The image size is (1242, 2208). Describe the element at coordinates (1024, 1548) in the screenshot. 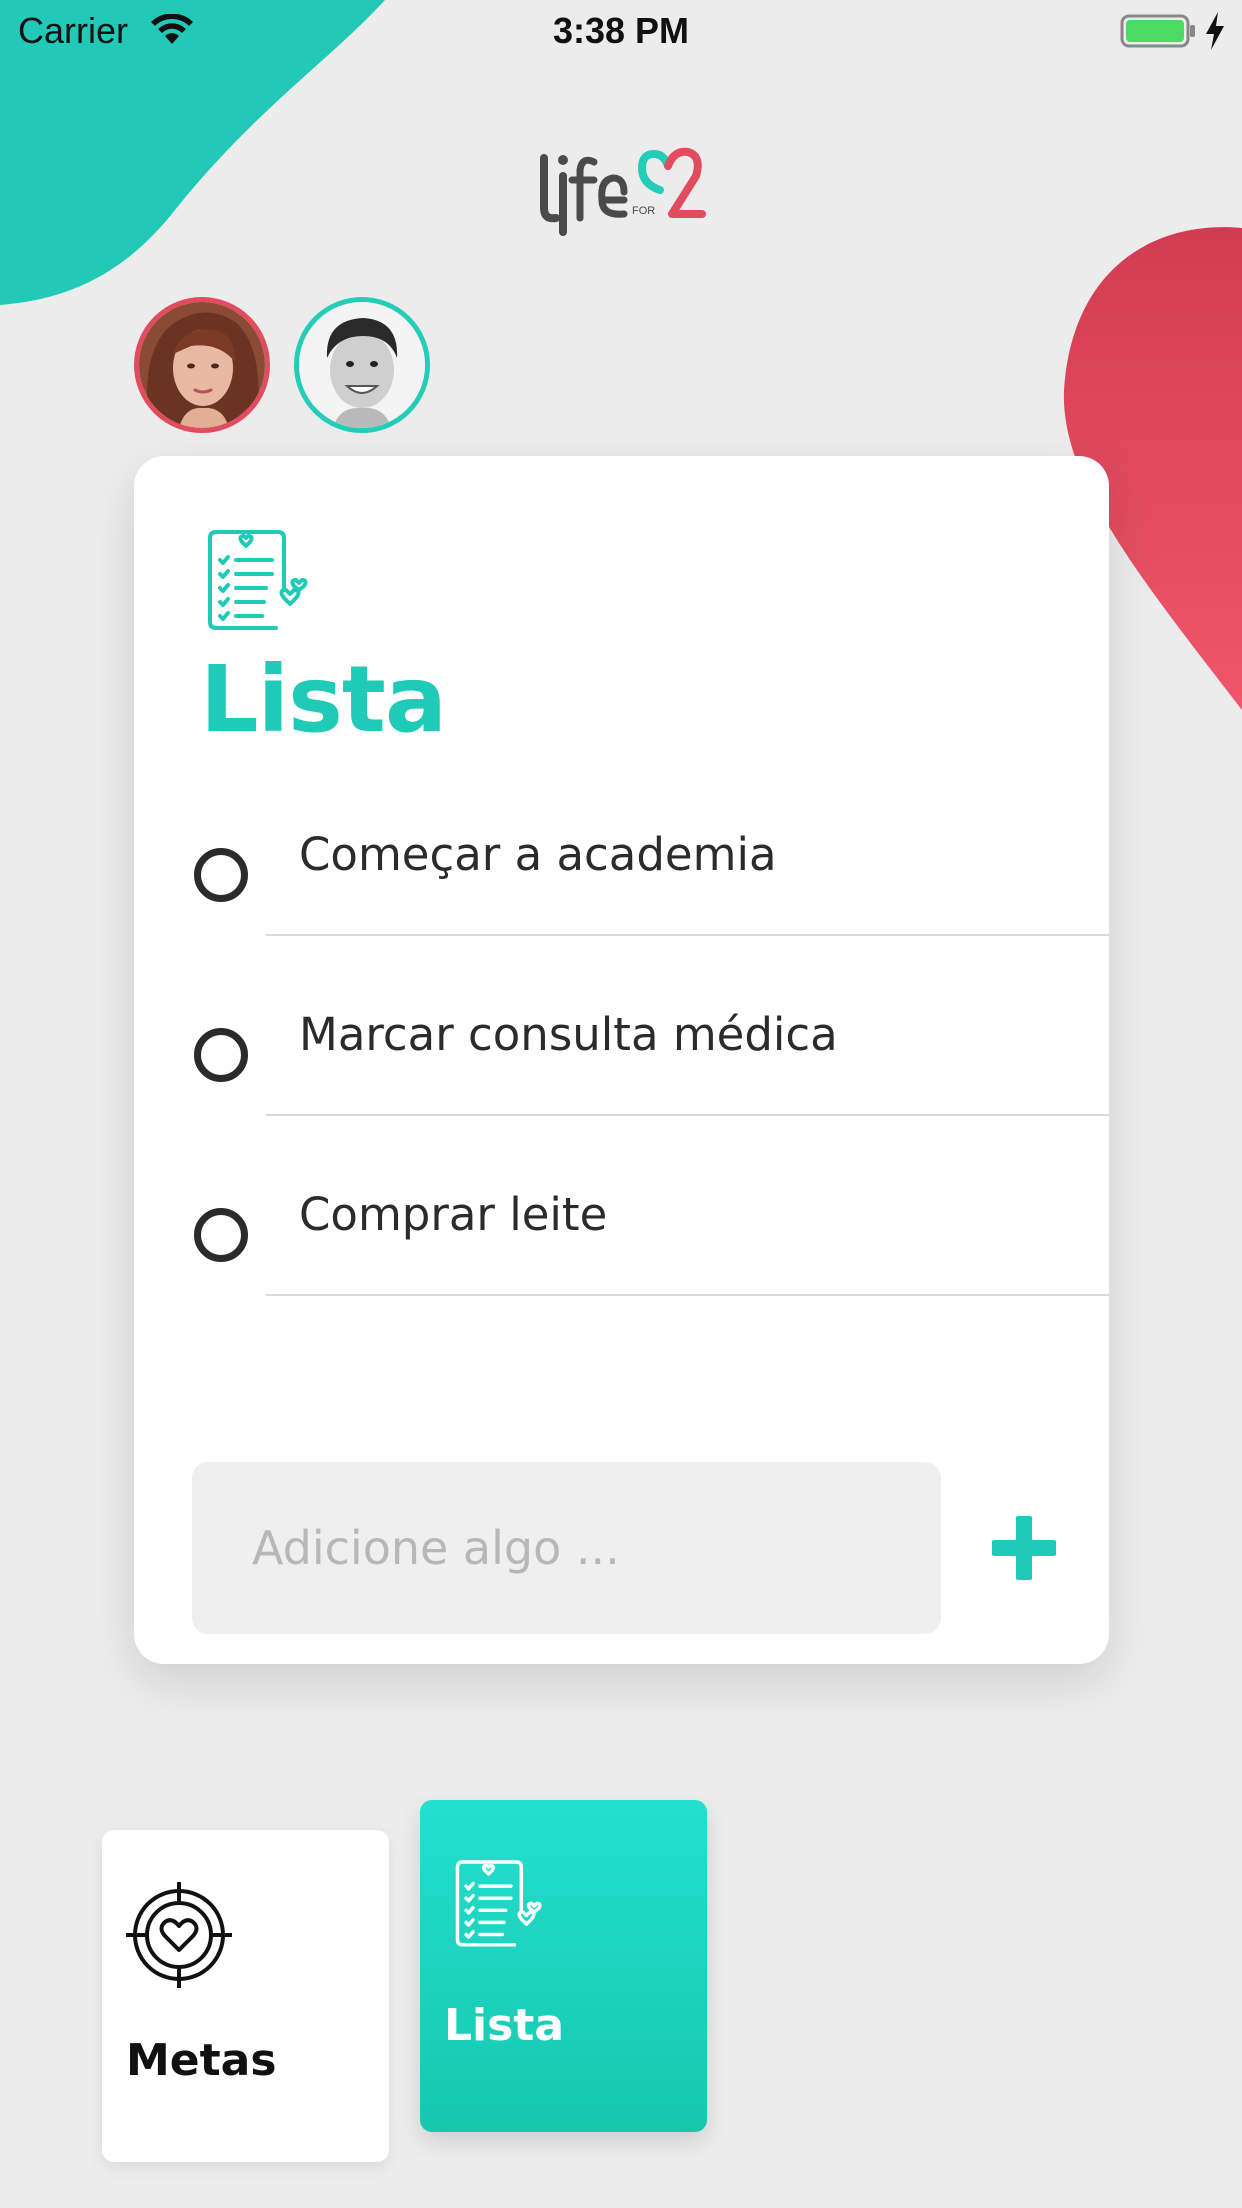

I see `plus-icon` at that location.